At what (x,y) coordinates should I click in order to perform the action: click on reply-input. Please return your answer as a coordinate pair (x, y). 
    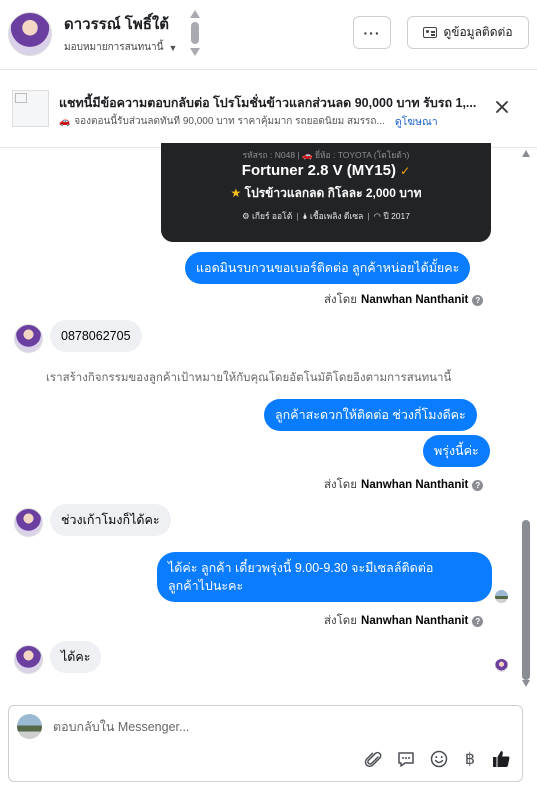
    Looking at the image, I should click on (278, 727).